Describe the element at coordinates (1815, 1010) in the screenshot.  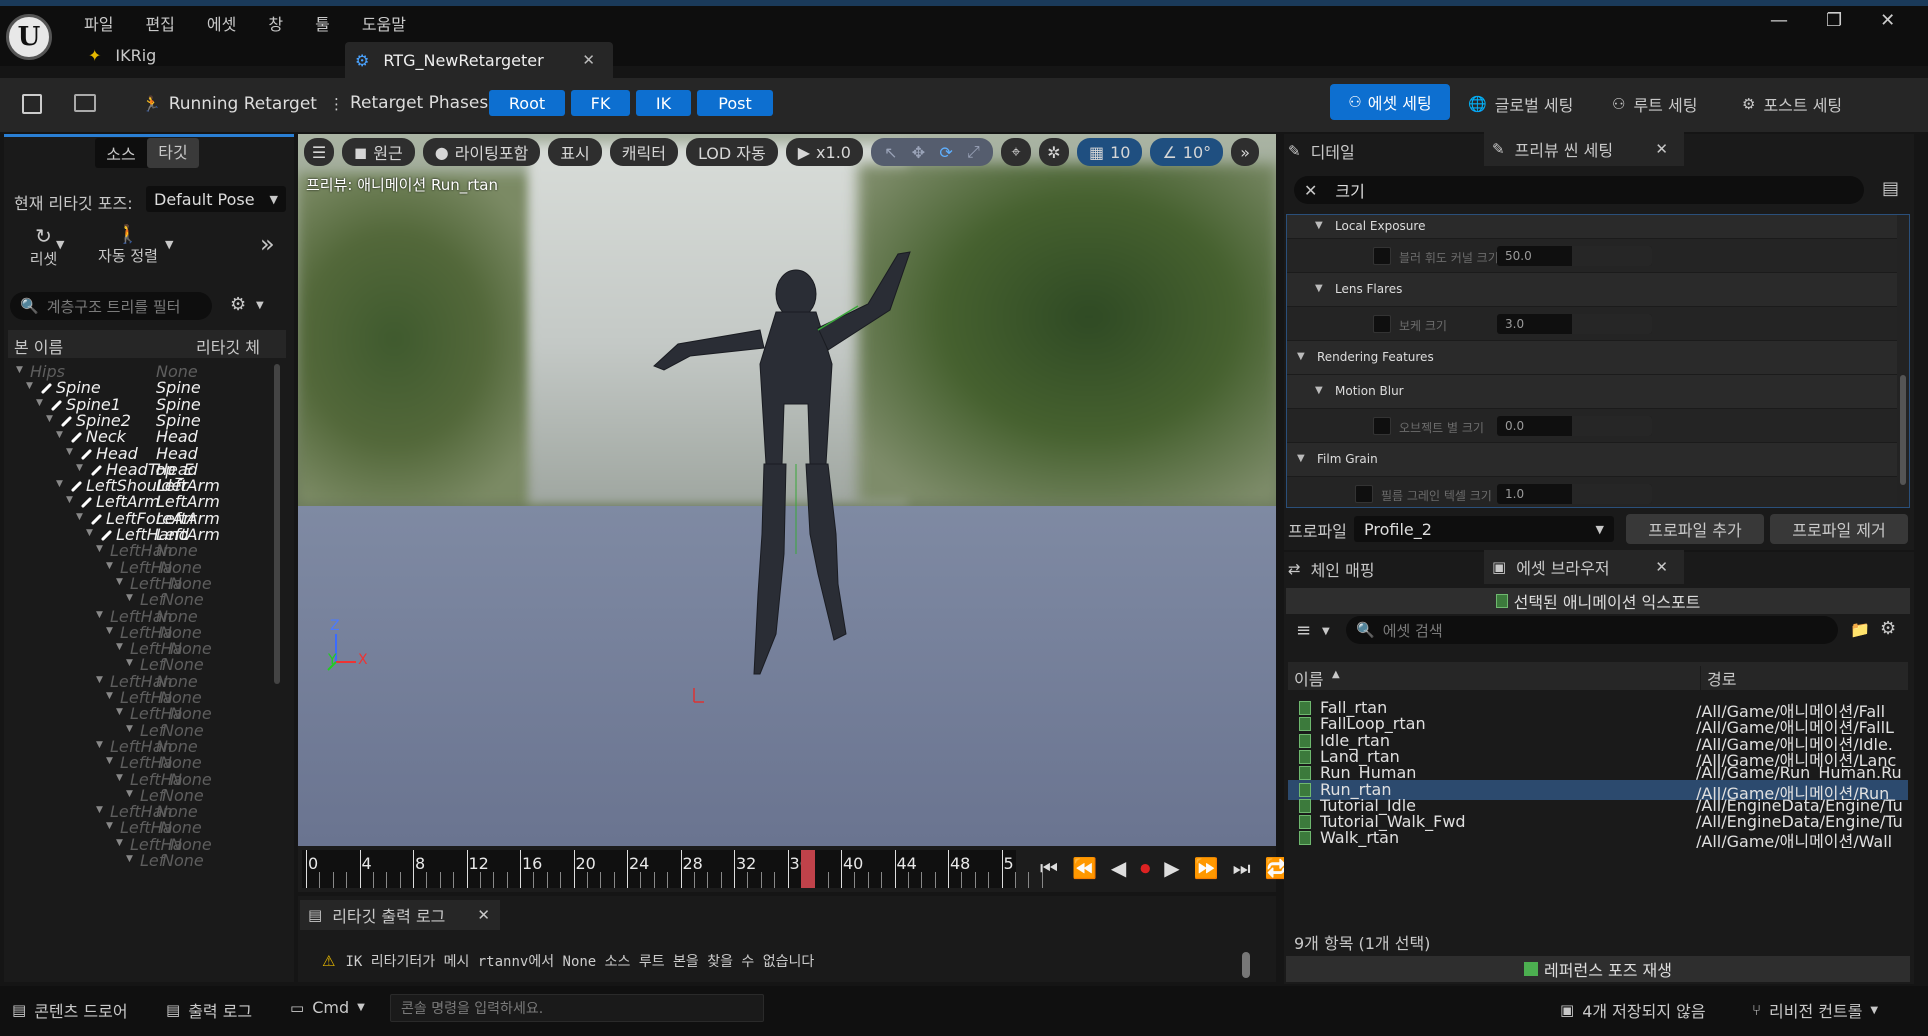
I see `revision-control-button: ⑂ 리비전 컨트롤 ▼` at that location.